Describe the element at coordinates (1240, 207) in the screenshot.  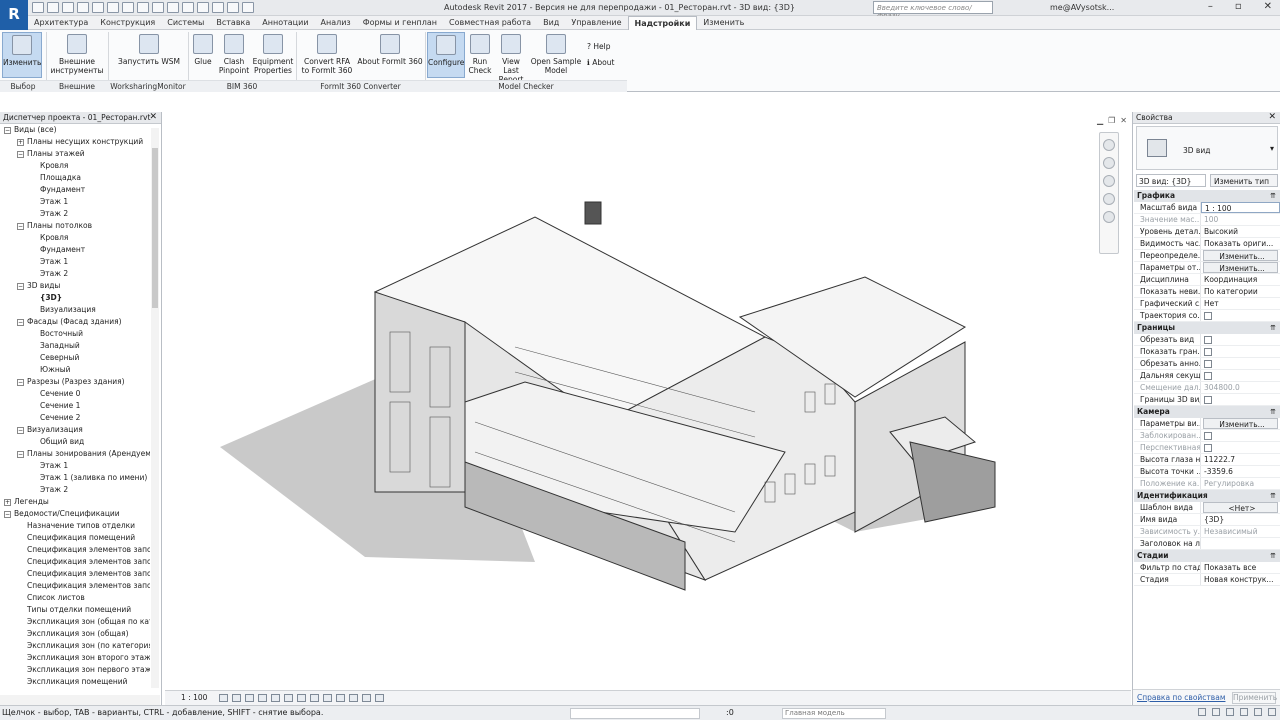
I see `property-value: 1 : 100` at that location.